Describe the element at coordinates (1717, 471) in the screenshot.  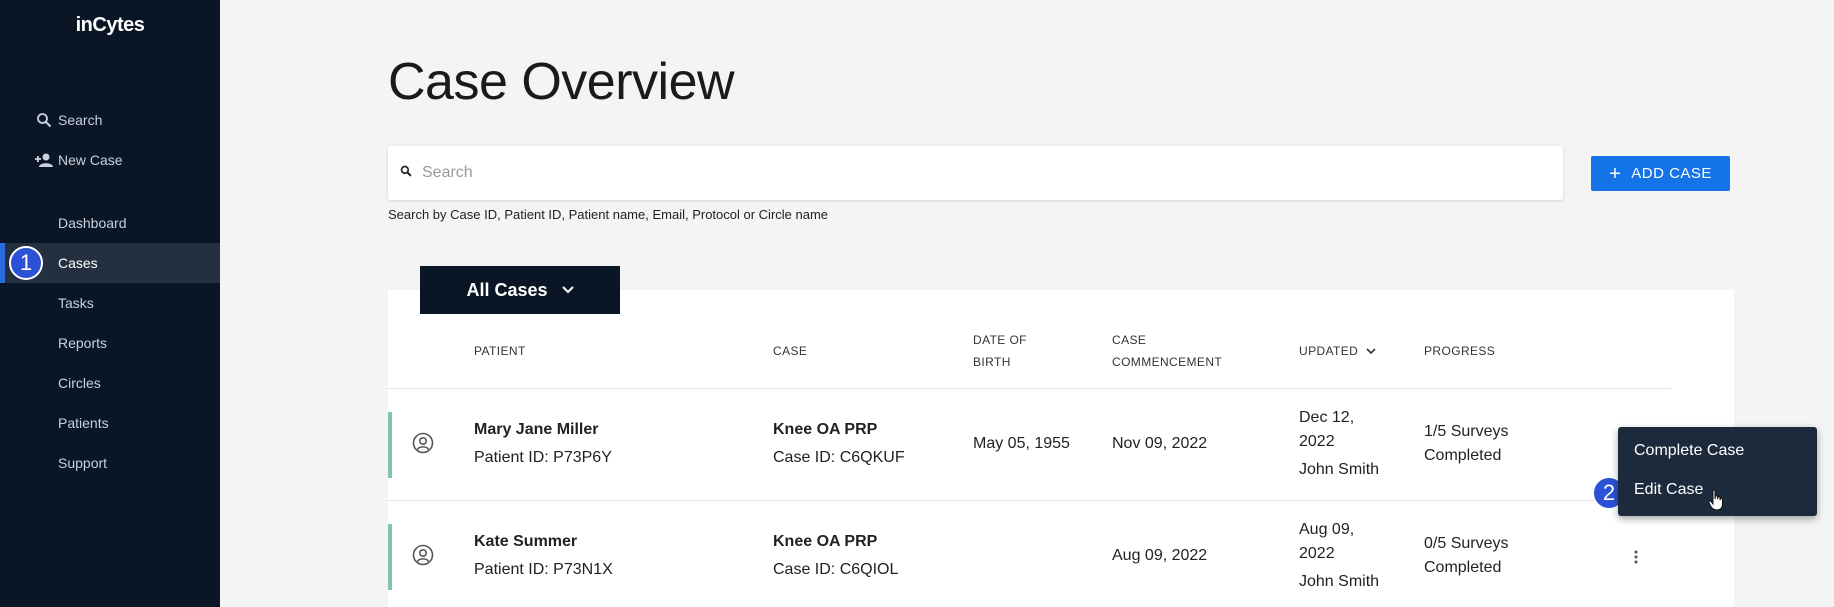
I see `row-context-menu: Complete Case Edit Case` at that location.